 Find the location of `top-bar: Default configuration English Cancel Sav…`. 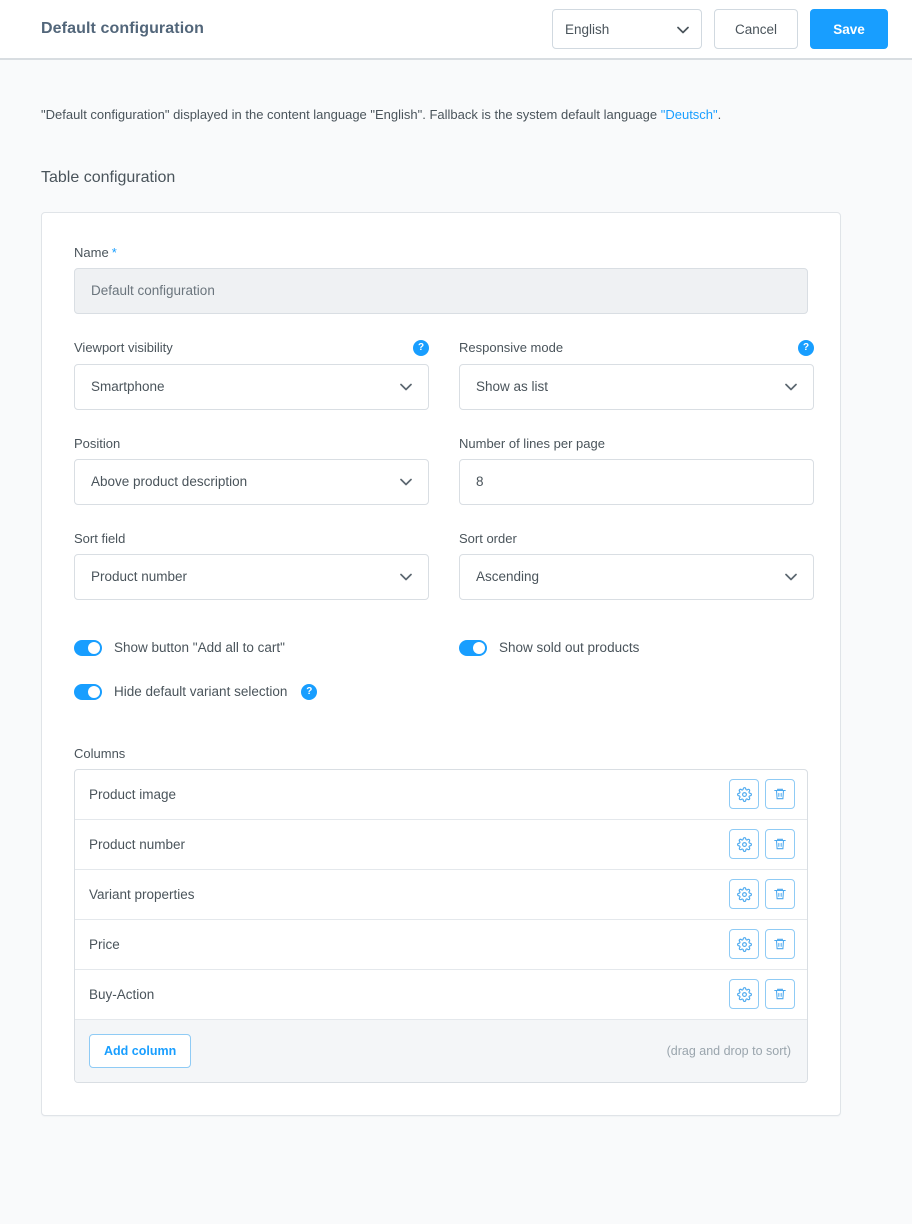

top-bar: Default configuration English Cancel Sav… is located at coordinates (456, 30).